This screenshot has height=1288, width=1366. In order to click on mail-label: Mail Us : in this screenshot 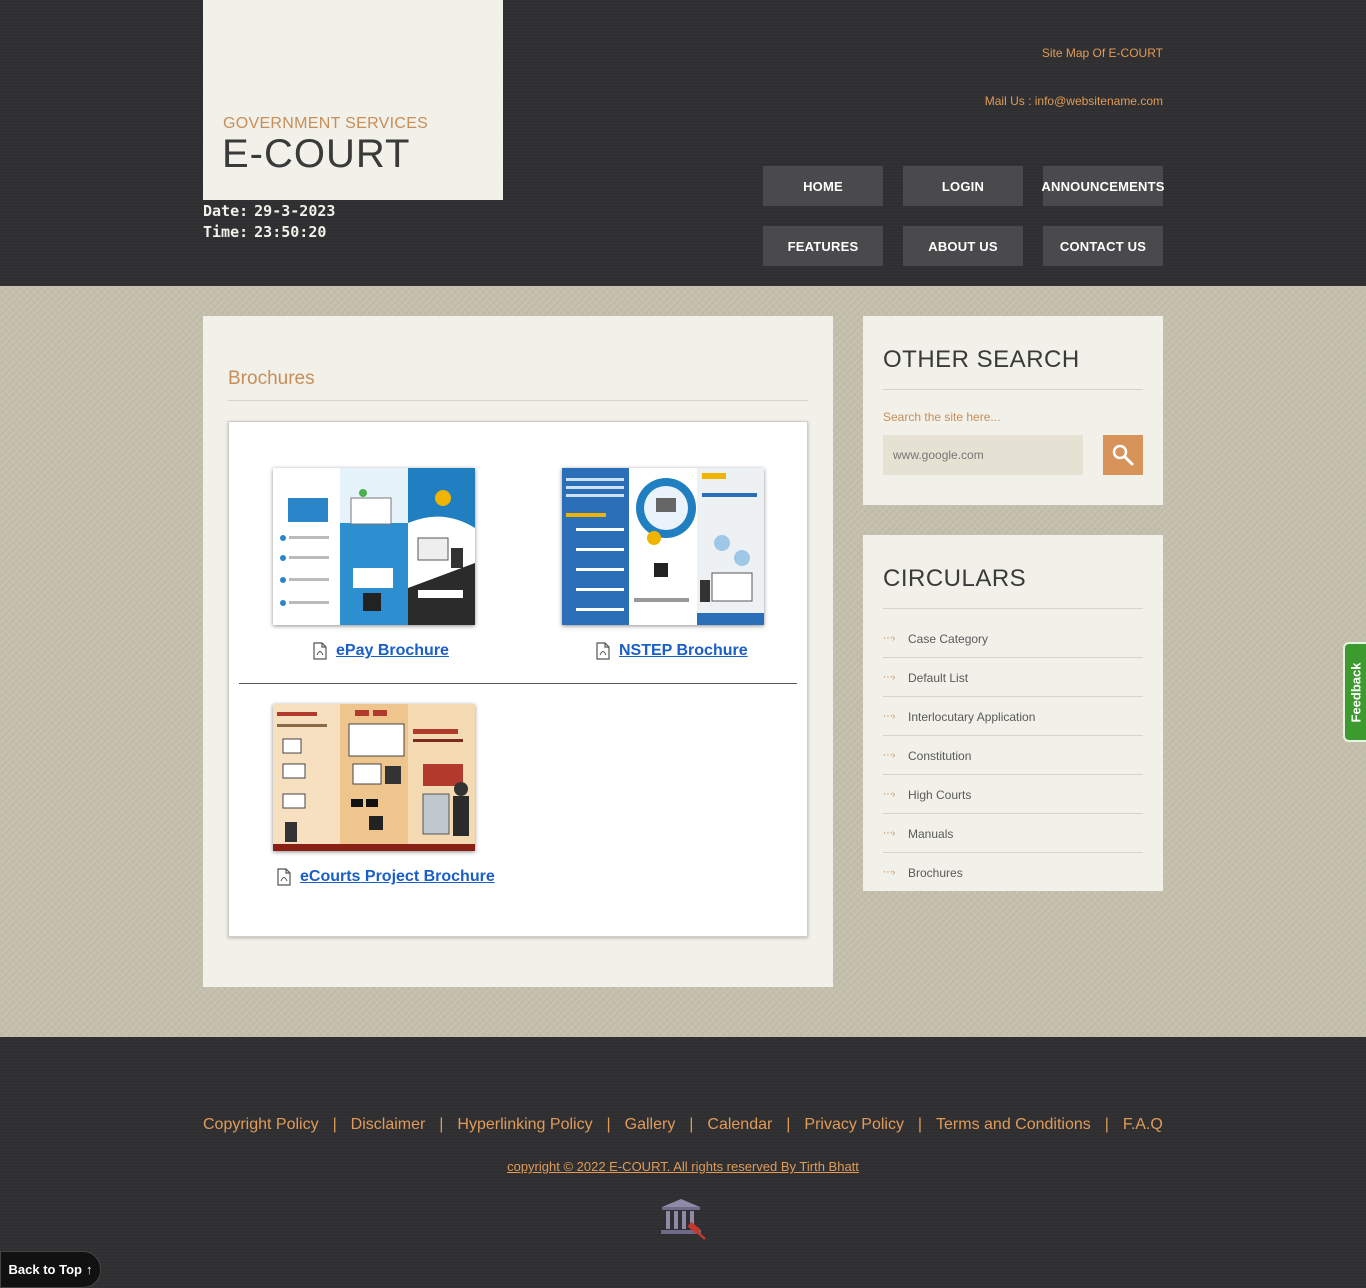, I will do `click(1008, 101)`.